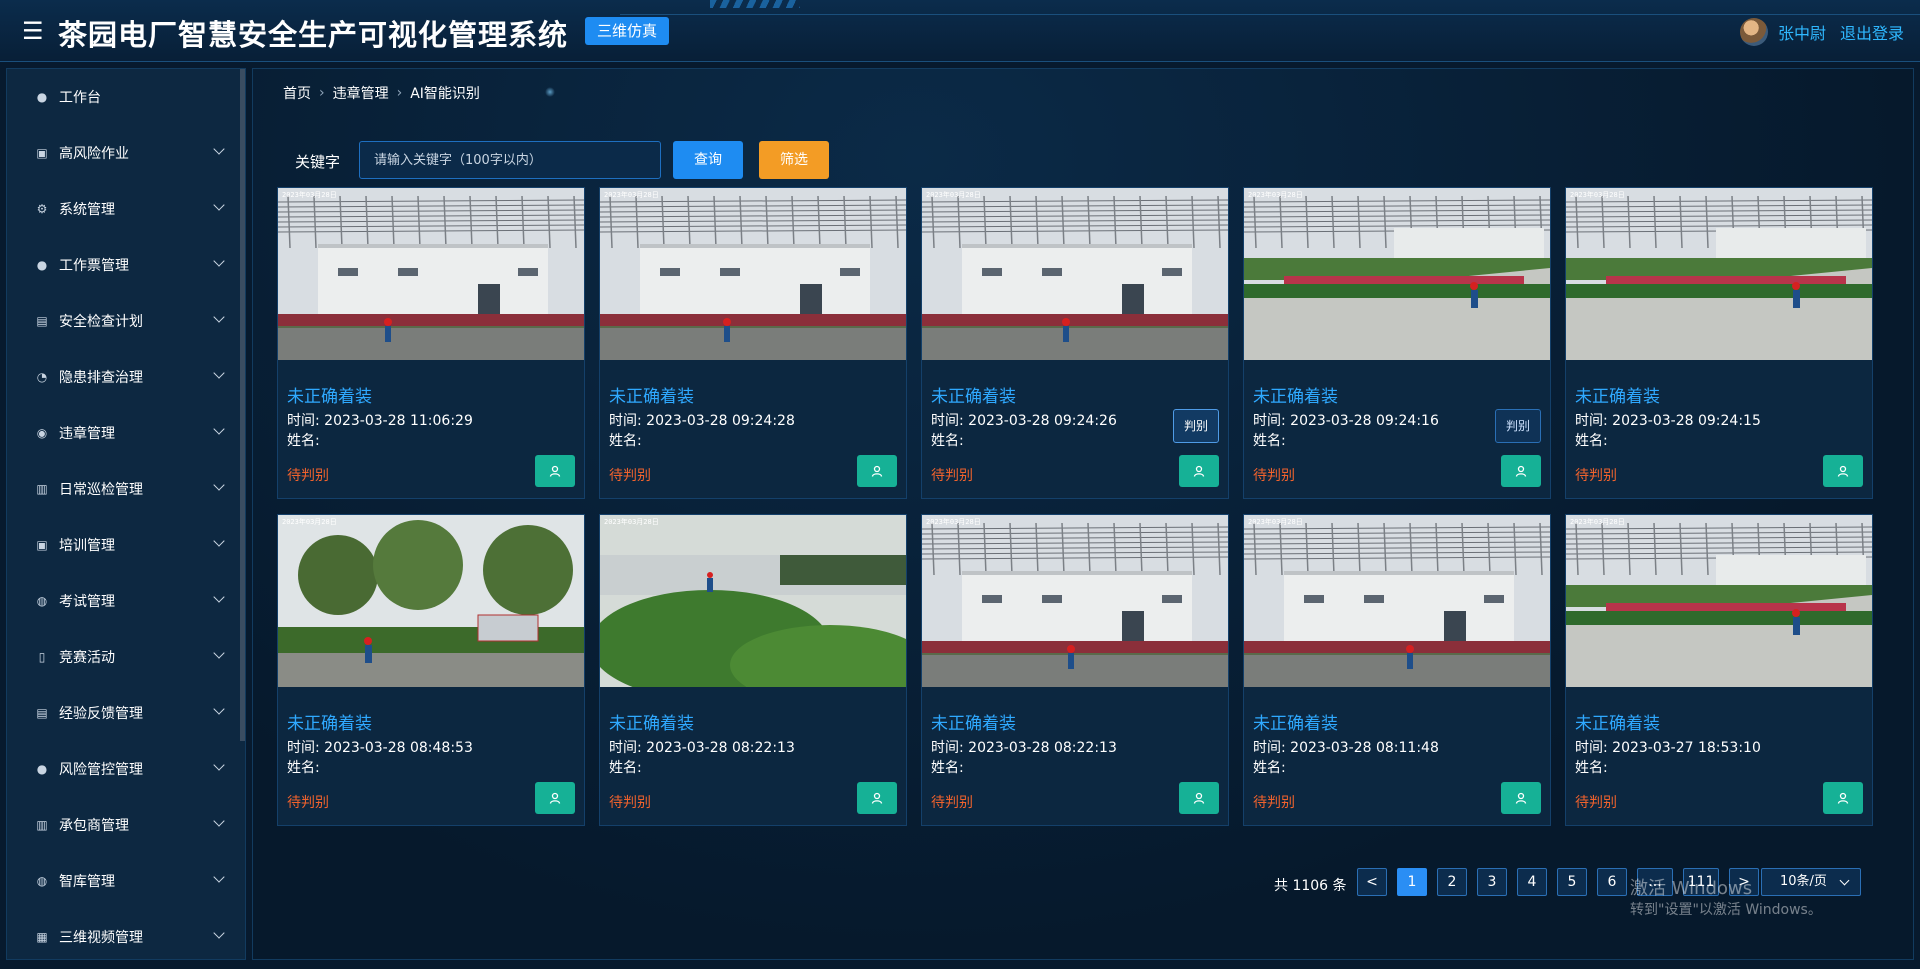 Image resolution: width=1920 pixels, height=969 pixels. Describe the element at coordinates (42, 153) in the screenshot. I see `chart-icon: ▣` at that location.